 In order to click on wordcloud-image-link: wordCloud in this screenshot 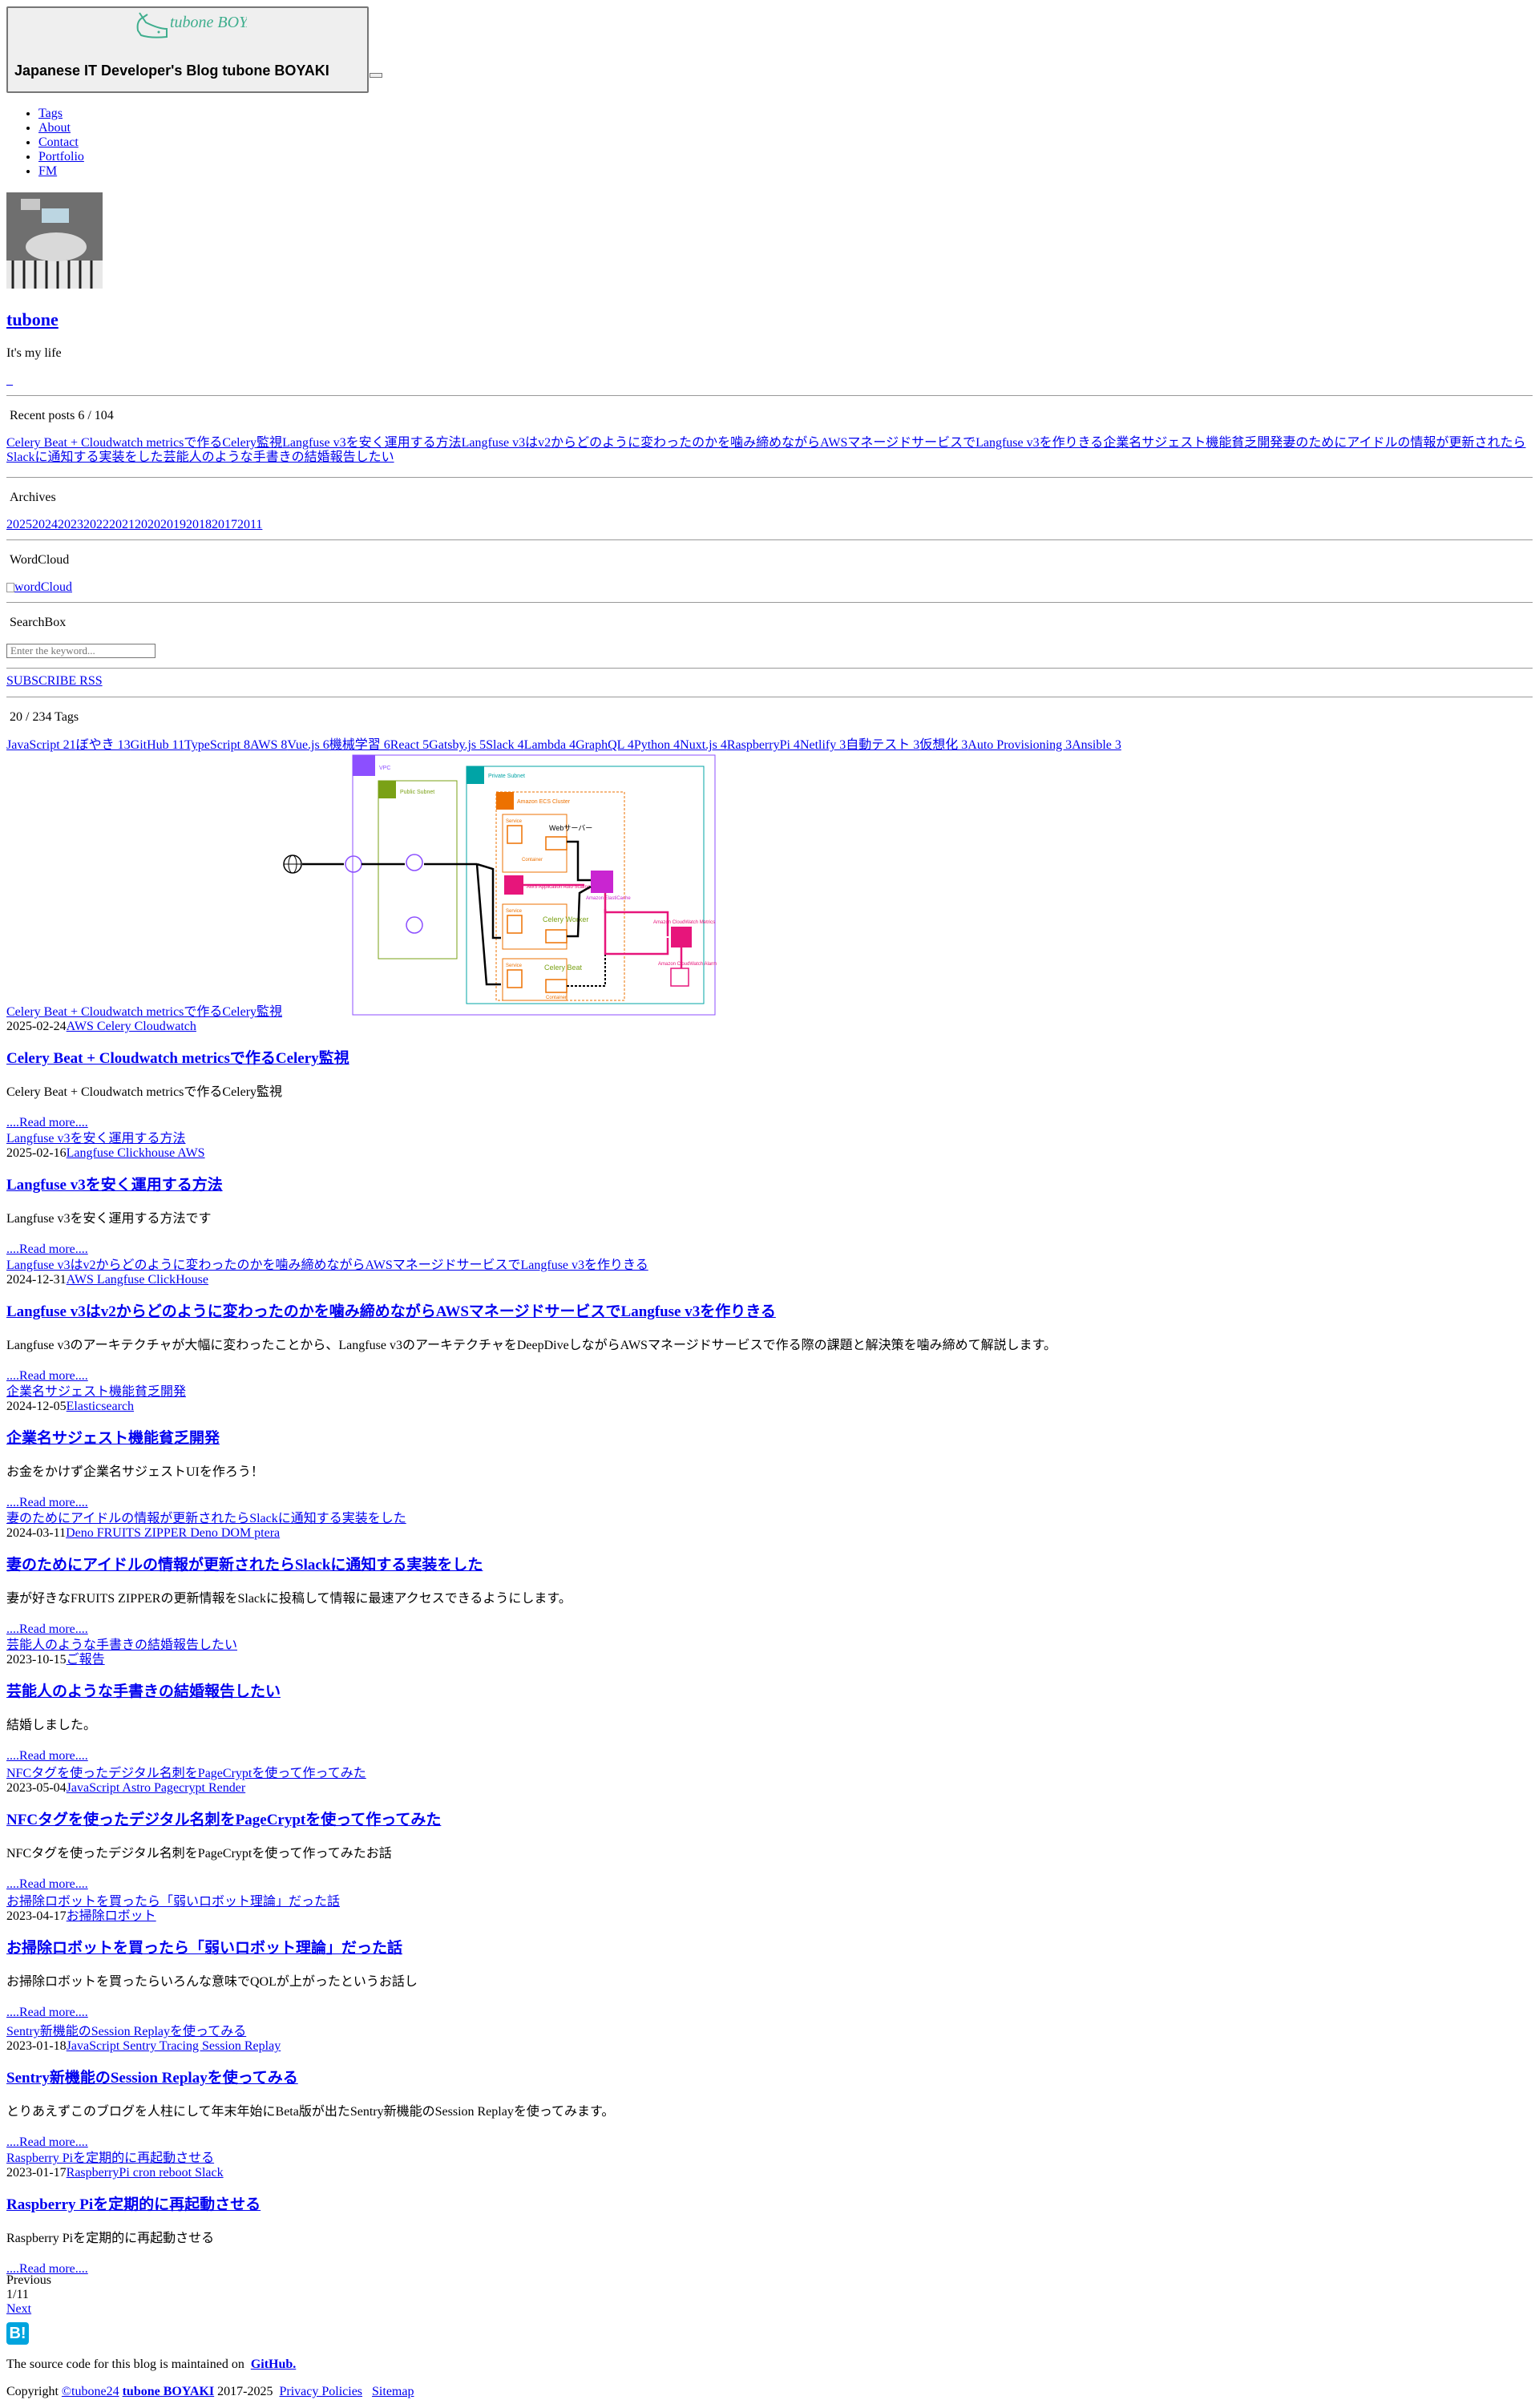, I will do `click(39, 587)`.